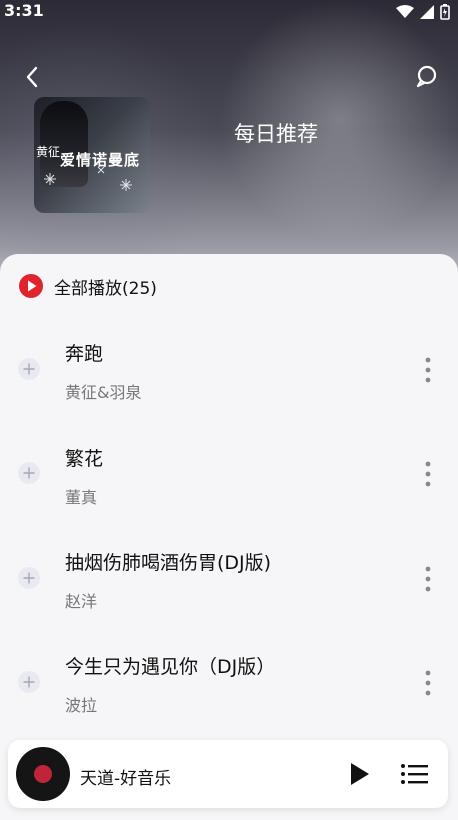  I want to click on status-time: 3:31, so click(24, 10).